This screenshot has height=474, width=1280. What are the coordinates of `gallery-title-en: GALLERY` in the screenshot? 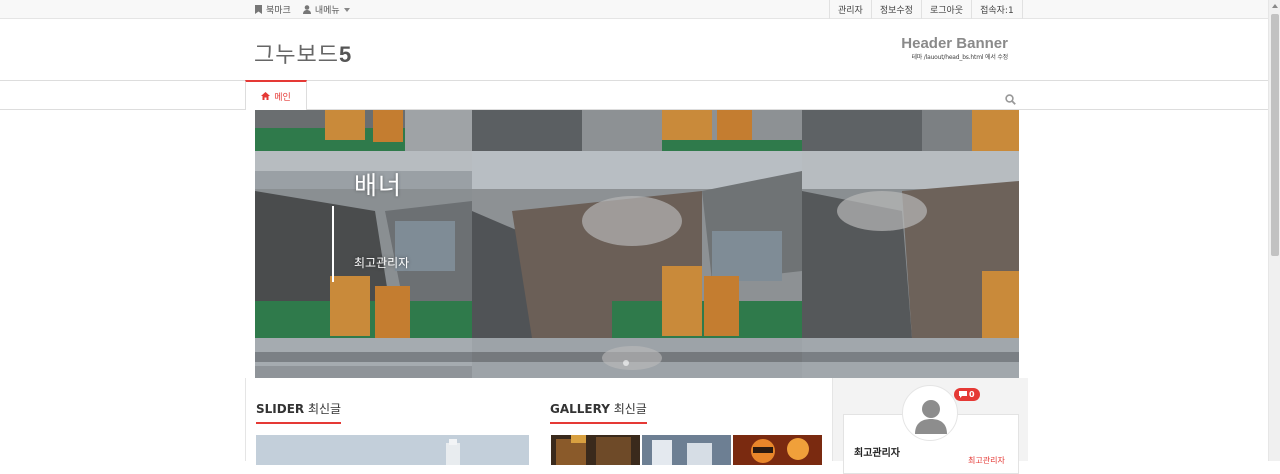 It's located at (580, 409).